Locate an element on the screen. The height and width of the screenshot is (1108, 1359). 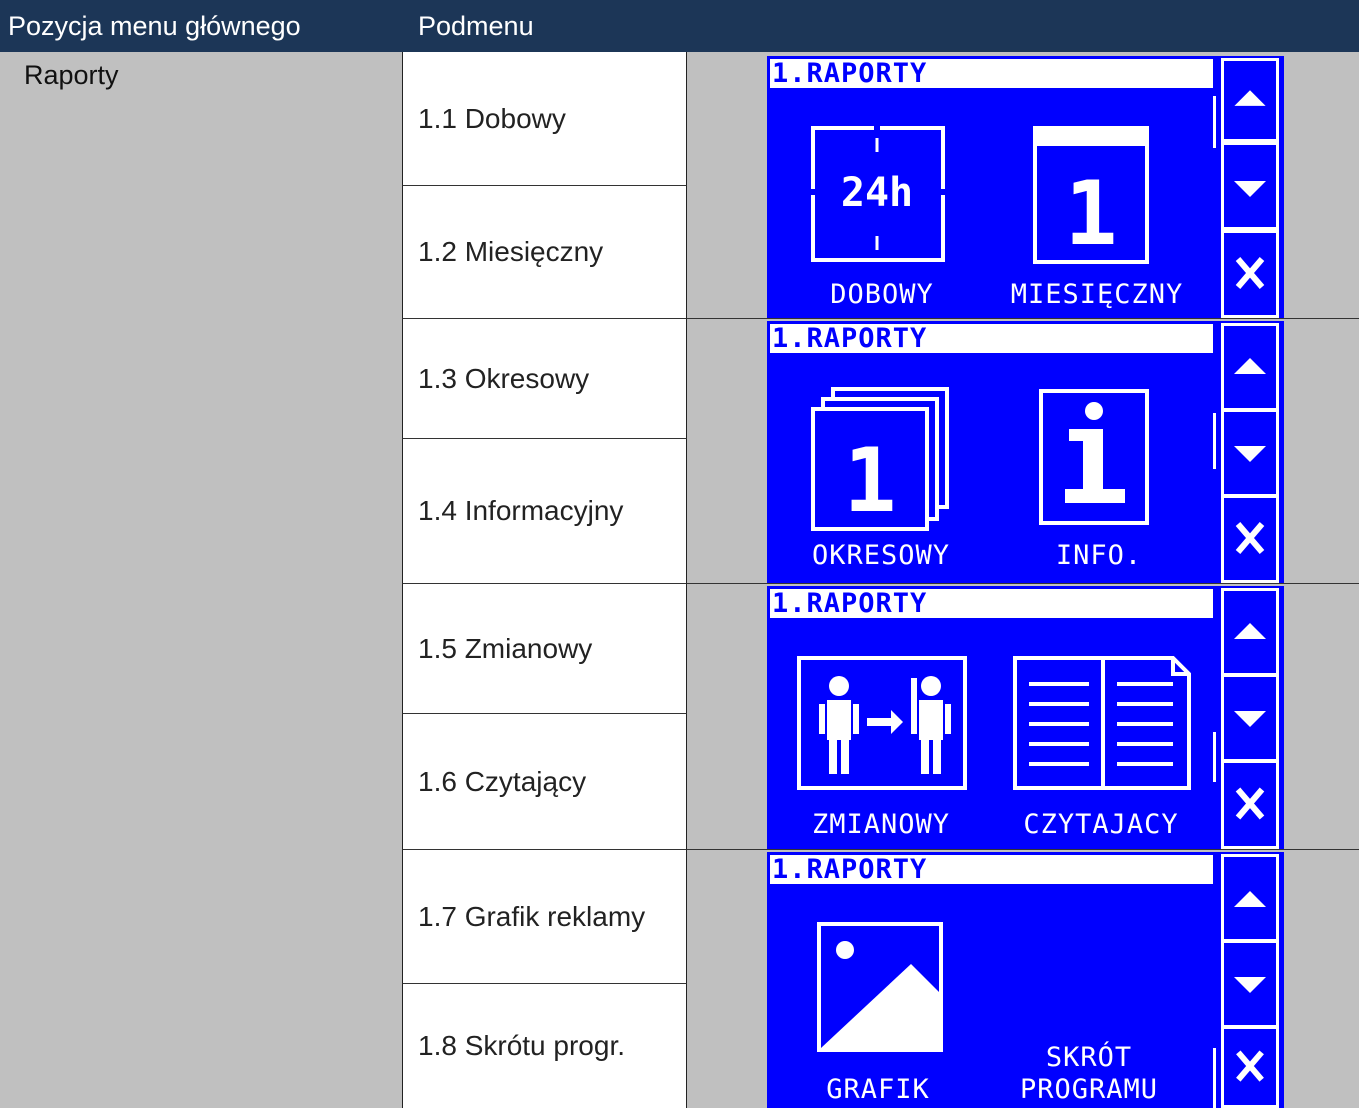
header-submenu: Podmenu is located at coordinates (879, 26).